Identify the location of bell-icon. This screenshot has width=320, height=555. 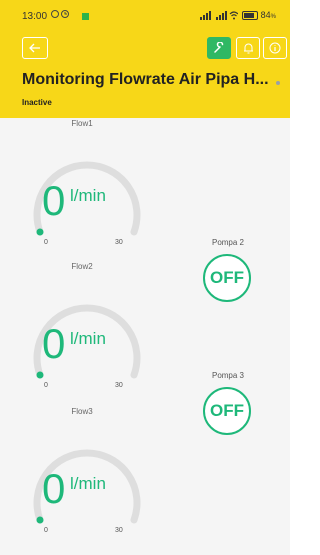
(248, 48).